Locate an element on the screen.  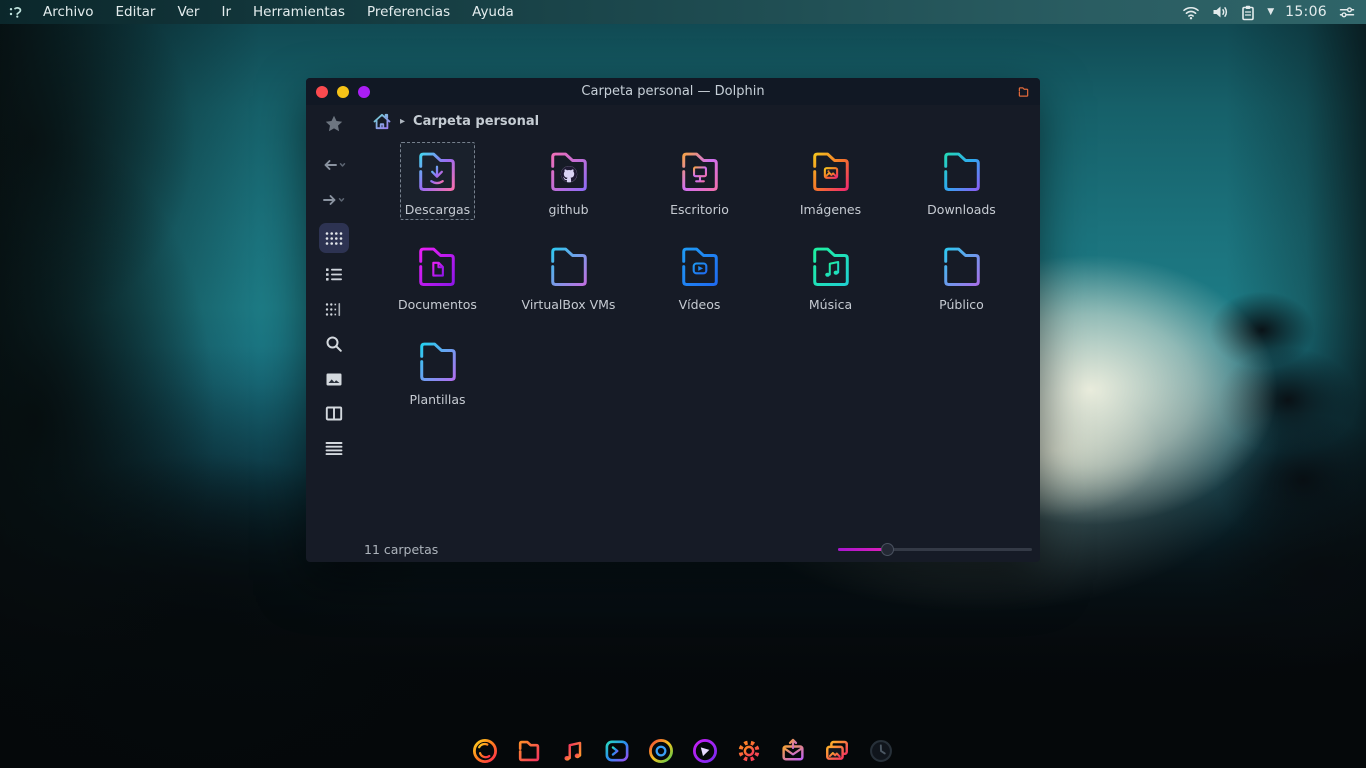
status-text: 11 carpetas is located at coordinates (401, 549).